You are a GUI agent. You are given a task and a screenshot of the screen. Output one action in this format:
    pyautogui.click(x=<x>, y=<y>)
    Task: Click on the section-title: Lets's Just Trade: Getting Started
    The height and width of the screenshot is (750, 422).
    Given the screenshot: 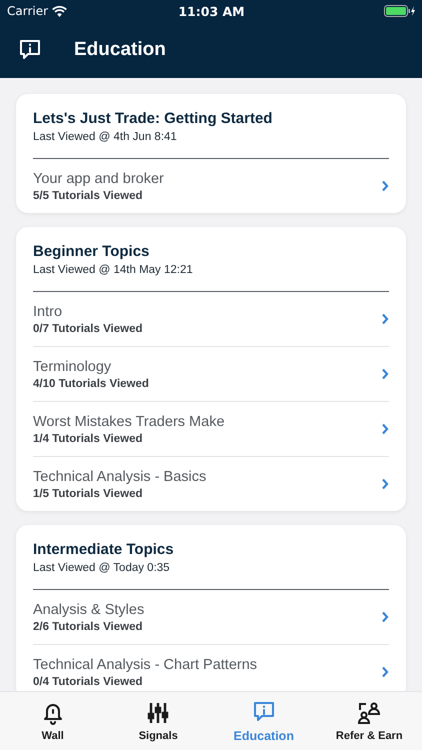 What is the action you would take?
    pyautogui.click(x=153, y=118)
    